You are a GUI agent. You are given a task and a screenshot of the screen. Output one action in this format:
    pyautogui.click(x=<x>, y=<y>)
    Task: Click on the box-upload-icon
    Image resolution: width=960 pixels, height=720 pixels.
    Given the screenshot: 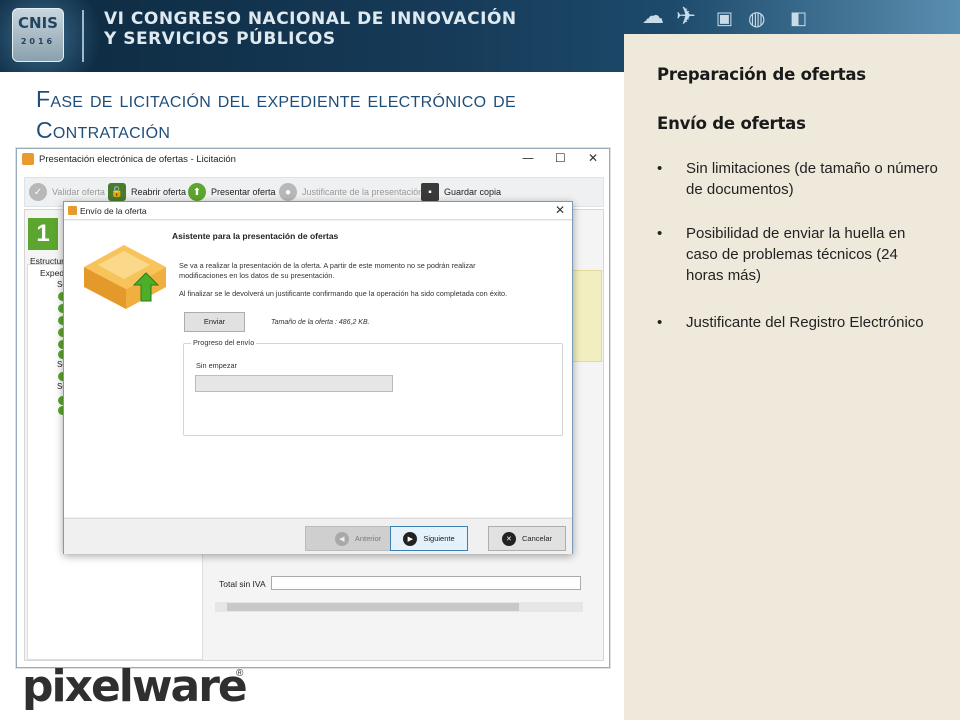 What is the action you would take?
    pyautogui.click(x=125, y=277)
    